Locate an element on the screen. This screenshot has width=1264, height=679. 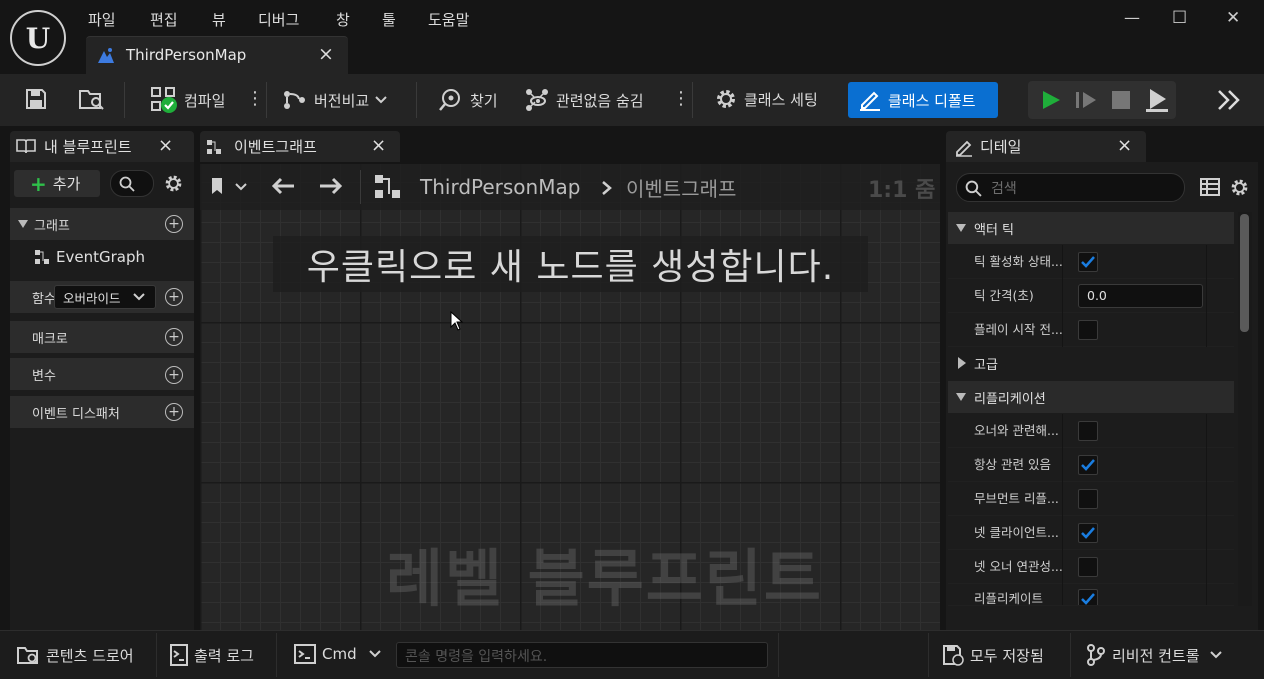
cmd-label: Cmd is located at coordinates (339, 654).